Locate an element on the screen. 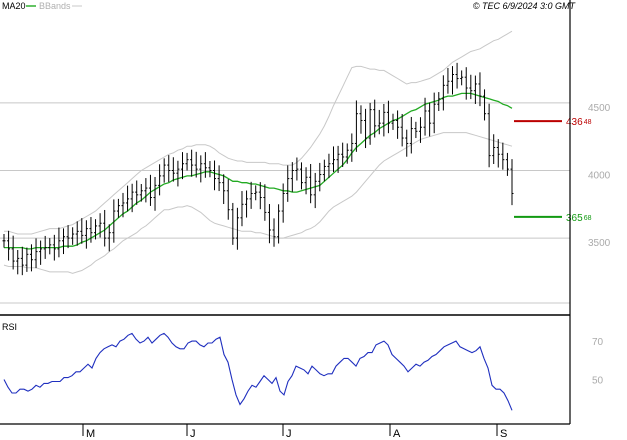 Image resolution: width=627 pixels, height=440 pixels. x-tick-label: M is located at coordinates (90, 434).